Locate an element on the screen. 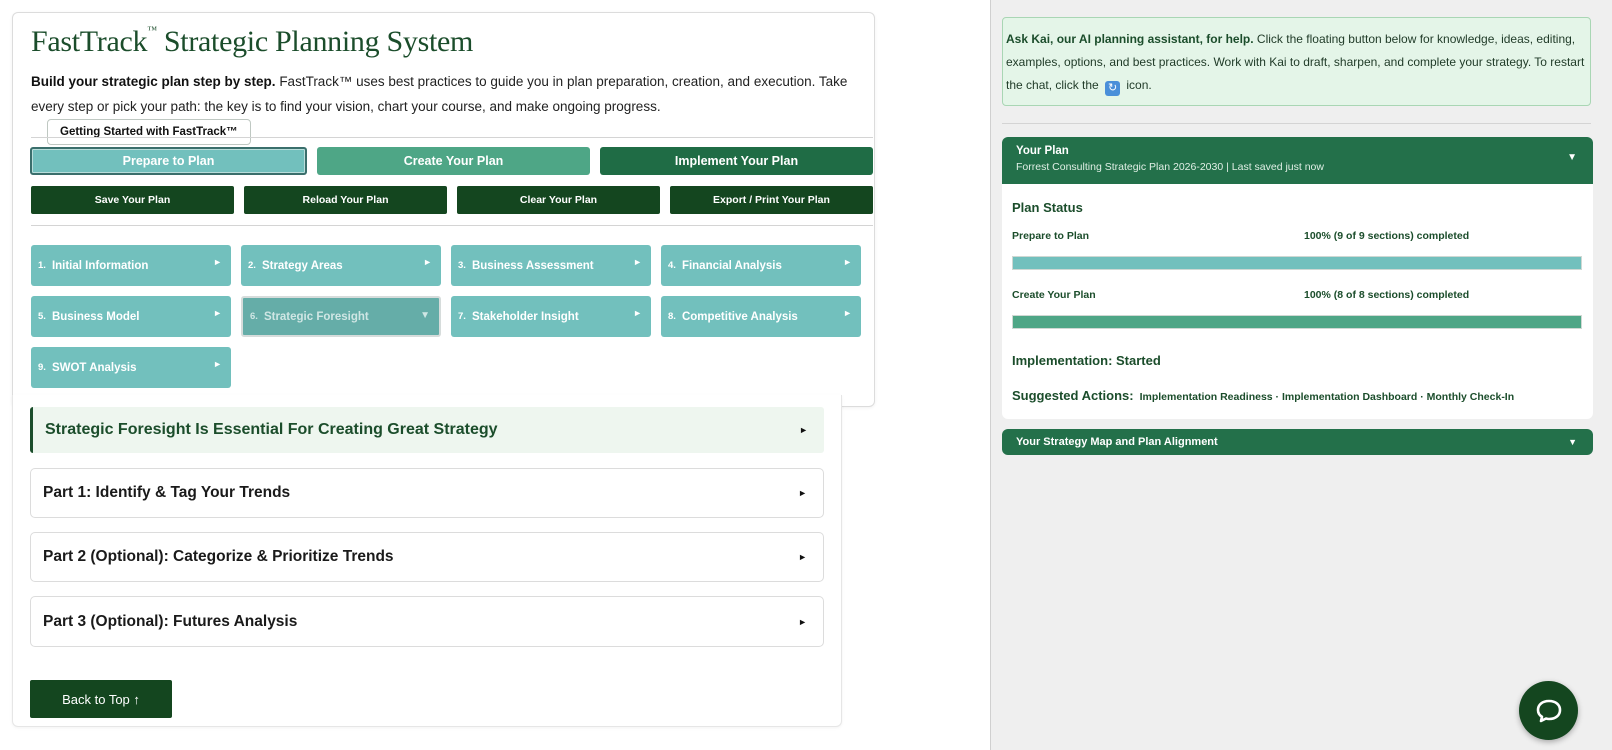  step-stakeholder-insight: 7. Stakeholder Insight ► is located at coordinates (551, 316).